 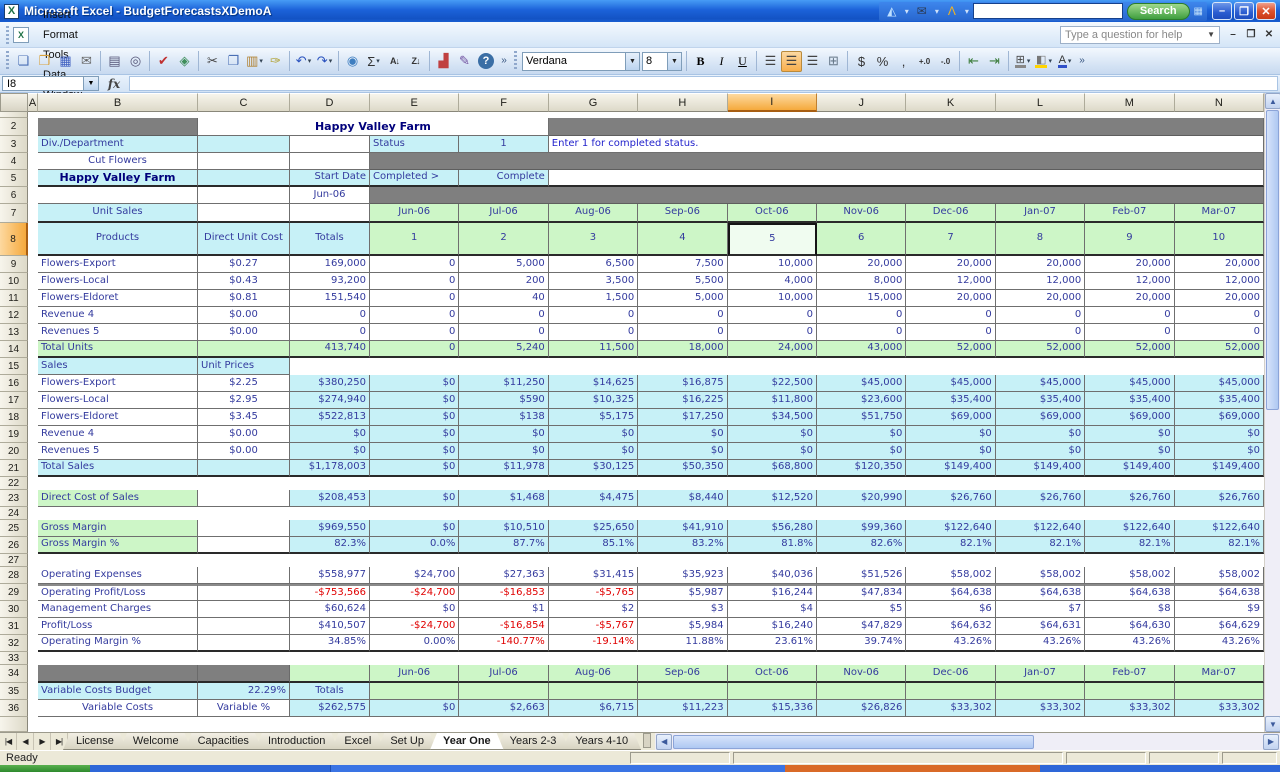 I want to click on cell-B12: Revenue 4, so click(x=118, y=315).